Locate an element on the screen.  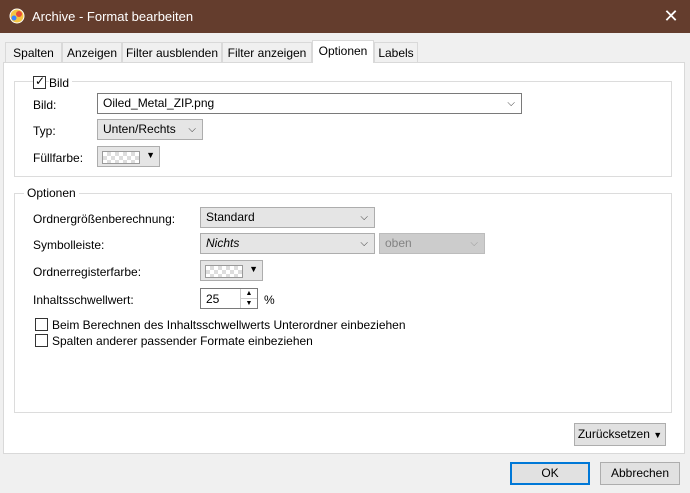
fill-color-label: Füllfarbe: is located at coordinates (58, 158).